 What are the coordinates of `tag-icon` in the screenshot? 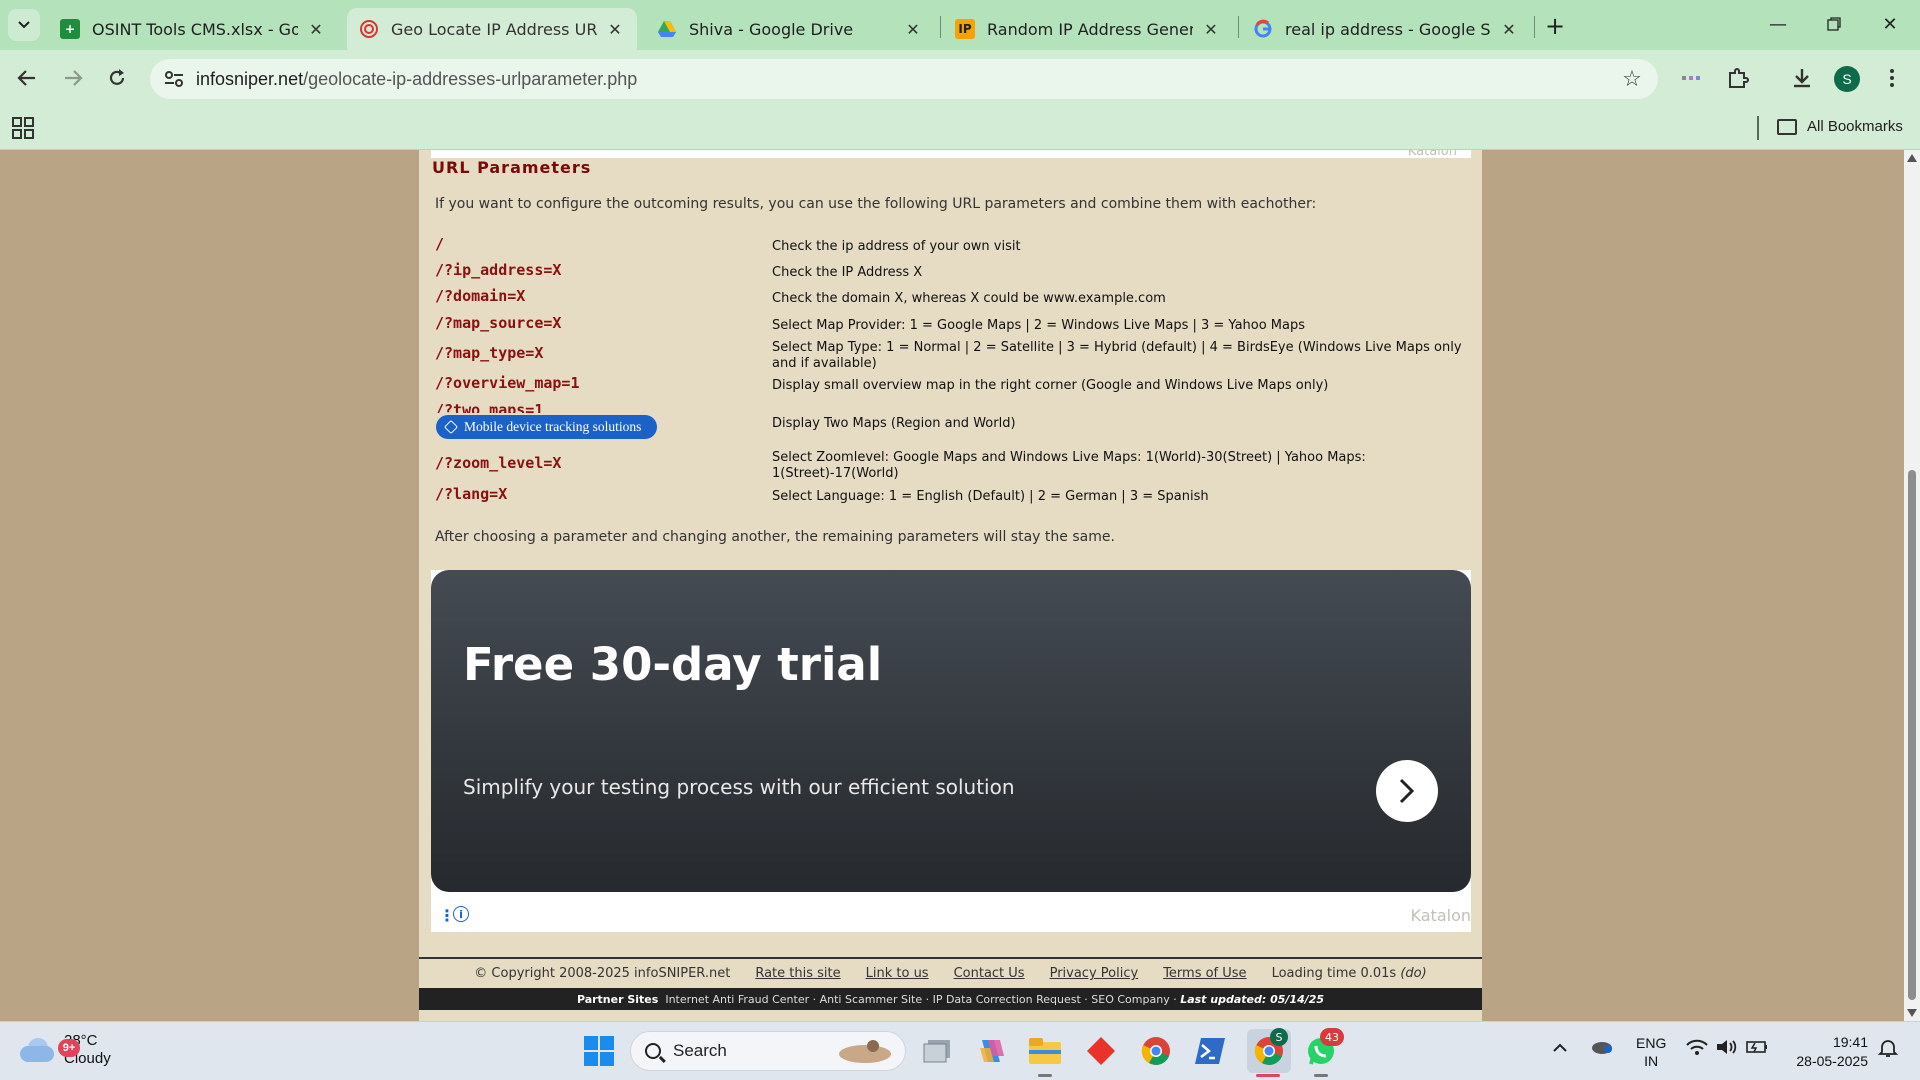 It's located at (451, 427).